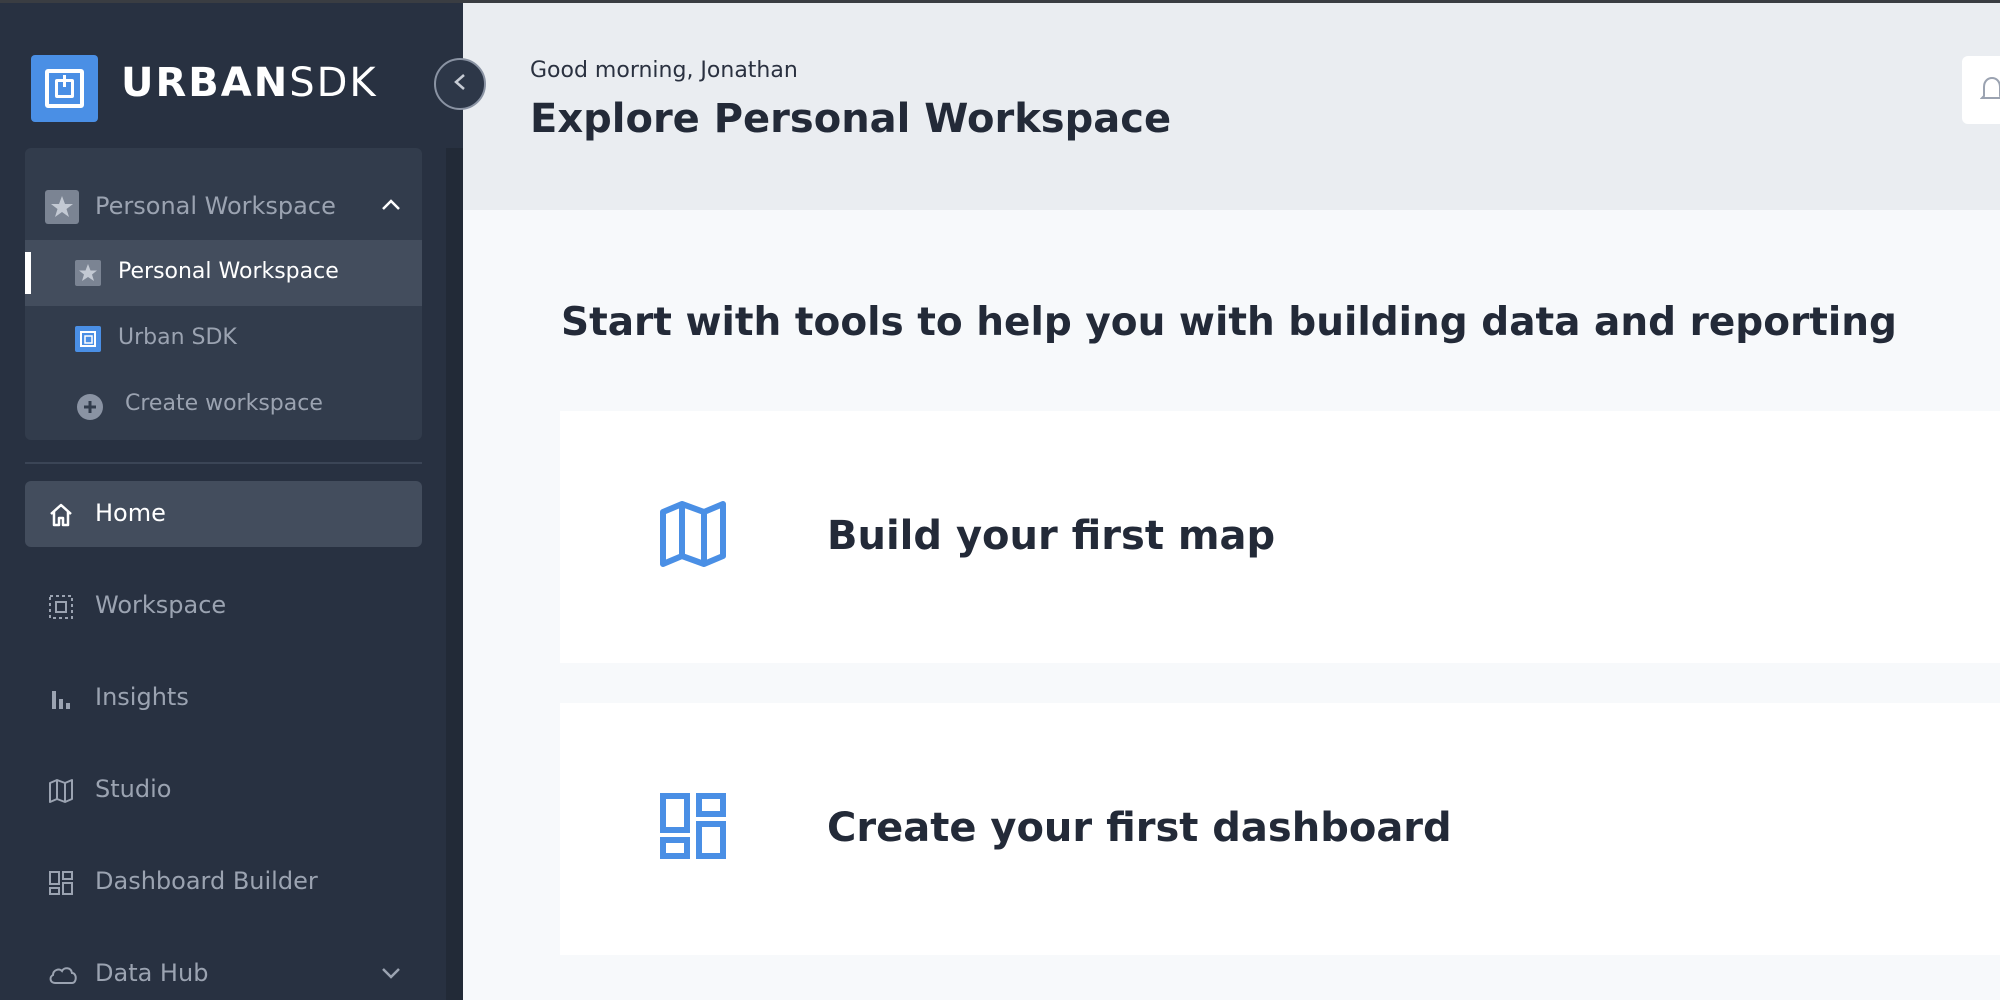 This screenshot has height=1000, width=2000. I want to click on nav-item-workspace: Workspace, so click(223, 606).